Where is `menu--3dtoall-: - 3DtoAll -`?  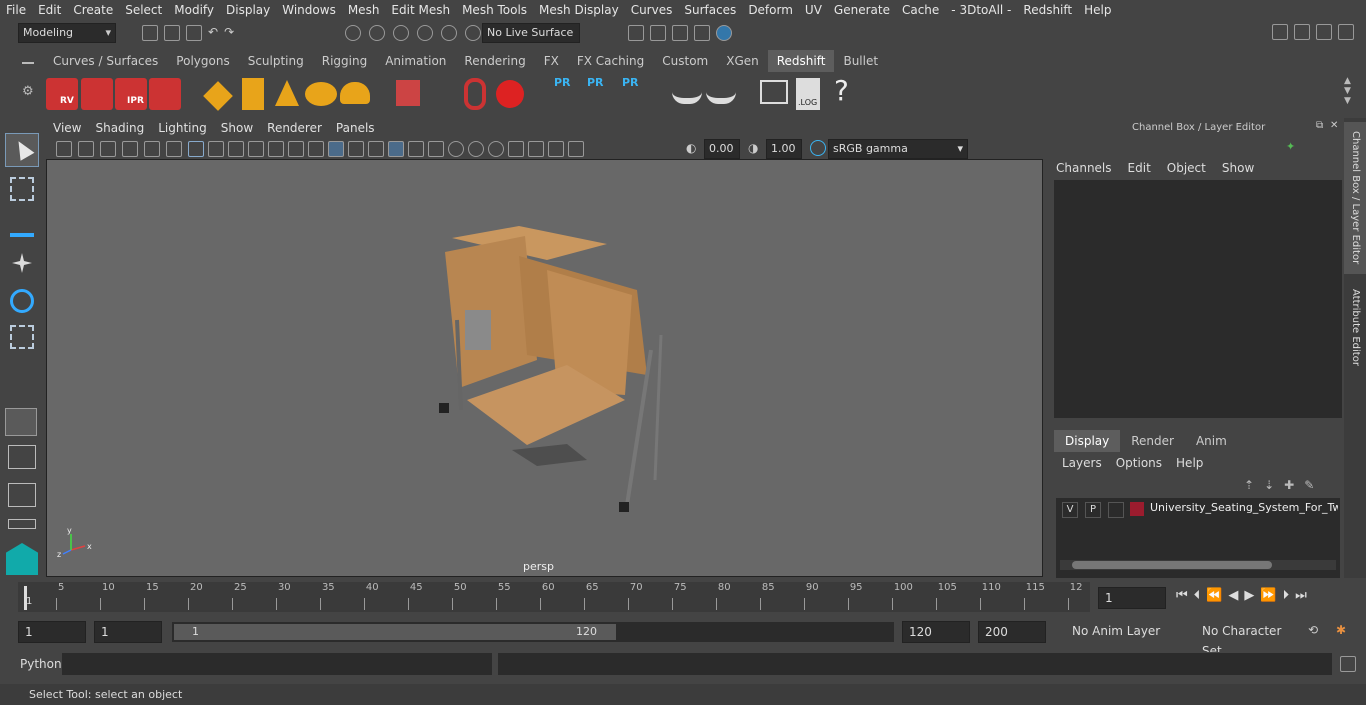 menu--3dtoall-: - 3DtoAll - is located at coordinates (981, 10).